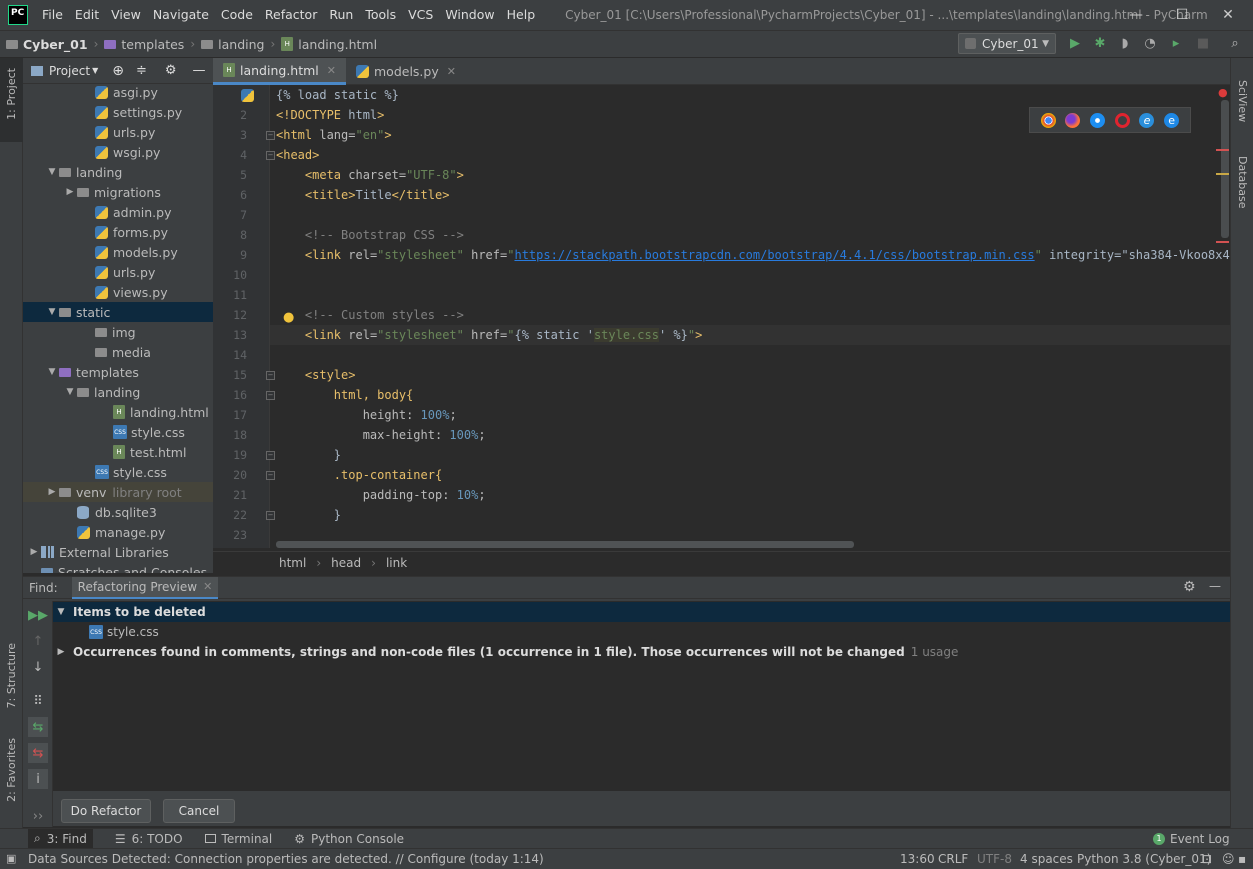  What do you see at coordinates (1073, 120) in the screenshot?
I see `firefox-icon` at bounding box center [1073, 120].